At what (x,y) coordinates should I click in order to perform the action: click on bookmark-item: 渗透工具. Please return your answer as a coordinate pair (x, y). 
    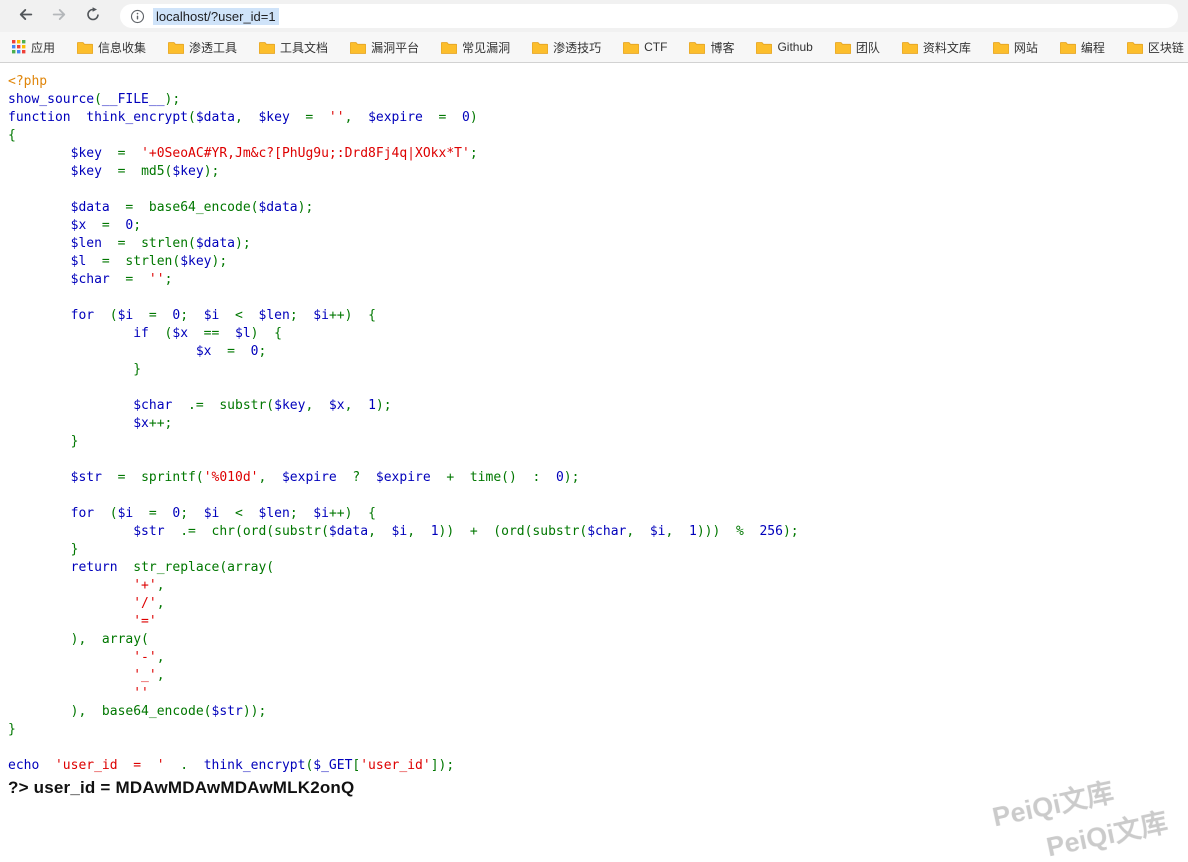
    Looking at the image, I should click on (202, 47).